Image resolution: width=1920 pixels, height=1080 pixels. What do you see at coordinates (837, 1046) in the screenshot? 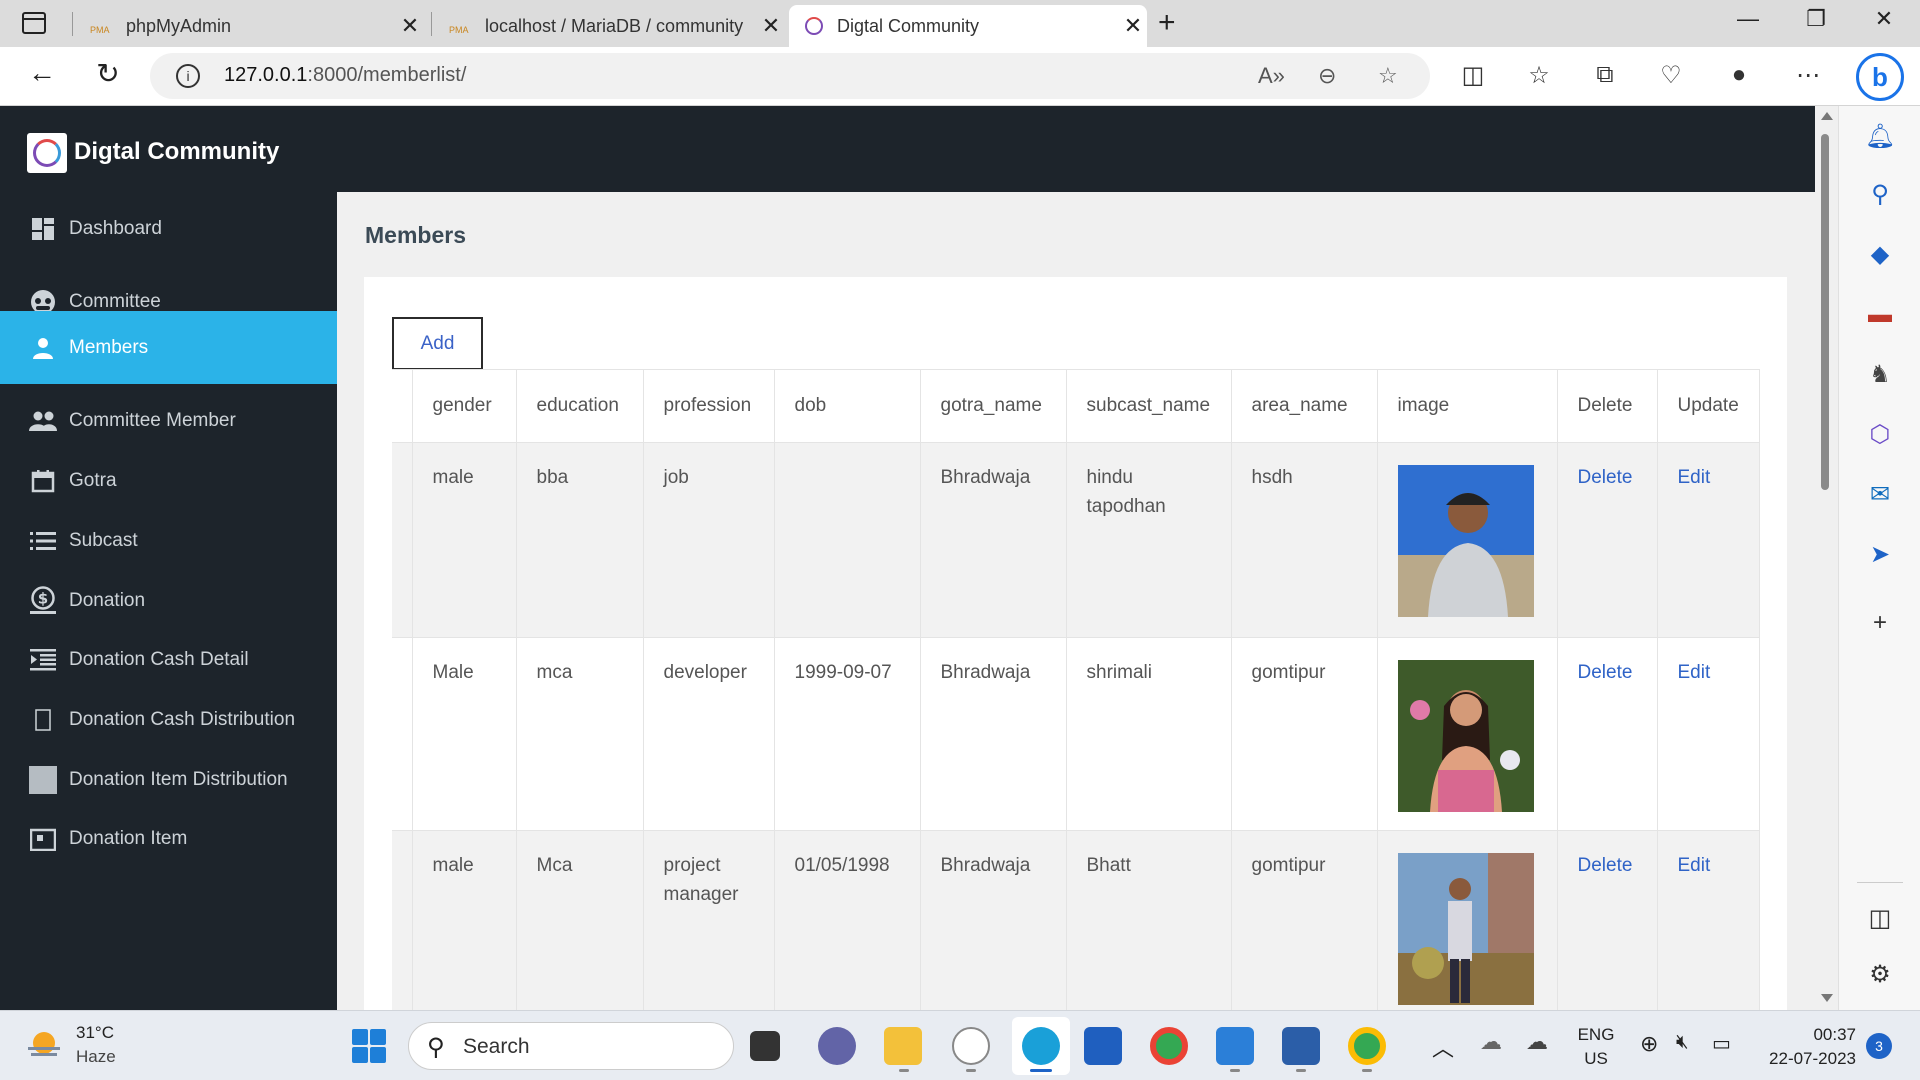
I see `teams-chat-icon` at bounding box center [837, 1046].